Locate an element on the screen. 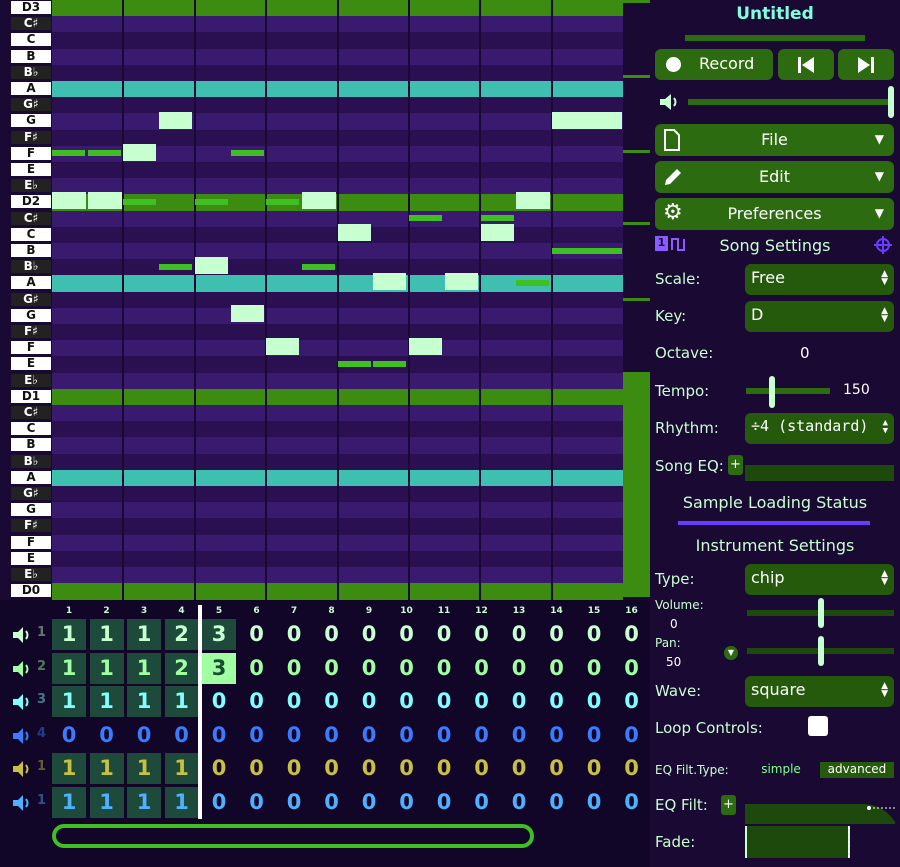 Image resolution: width=900 pixels, height=867 pixels. fade-display is located at coordinates (797, 842).